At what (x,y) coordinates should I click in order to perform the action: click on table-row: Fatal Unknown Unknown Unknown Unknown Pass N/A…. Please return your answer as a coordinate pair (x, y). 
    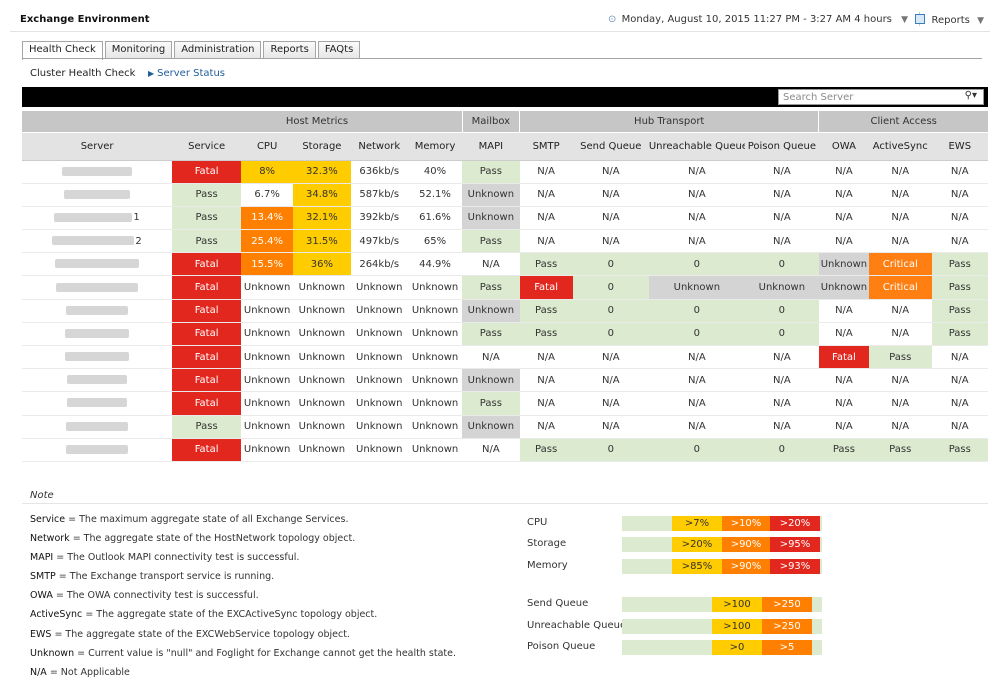
    Looking at the image, I should click on (505, 403).